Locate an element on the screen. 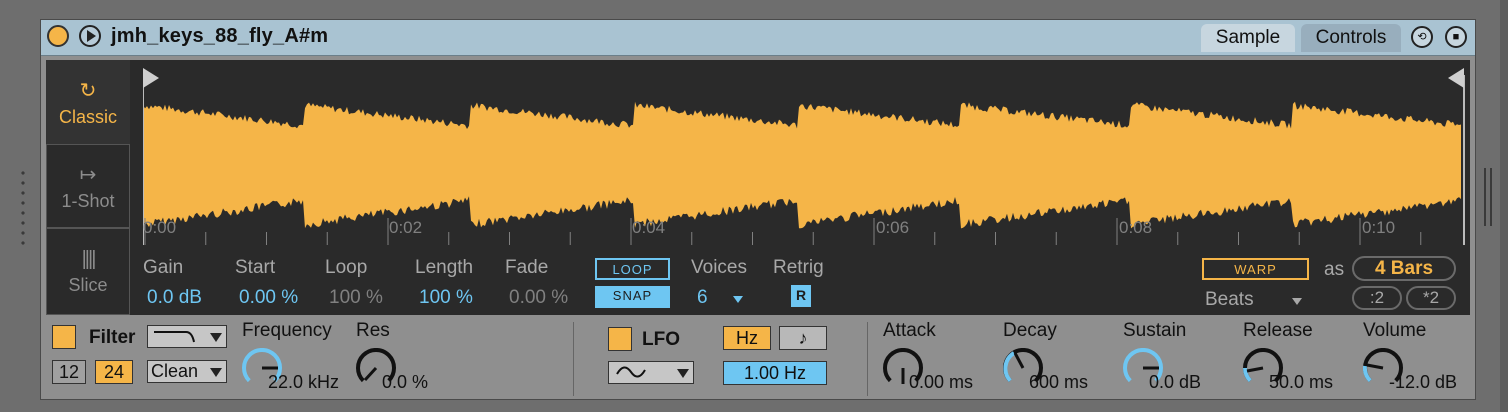 The image size is (1508, 412). lfo-rate-field: 1.00 Hz is located at coordinates (775, 373).